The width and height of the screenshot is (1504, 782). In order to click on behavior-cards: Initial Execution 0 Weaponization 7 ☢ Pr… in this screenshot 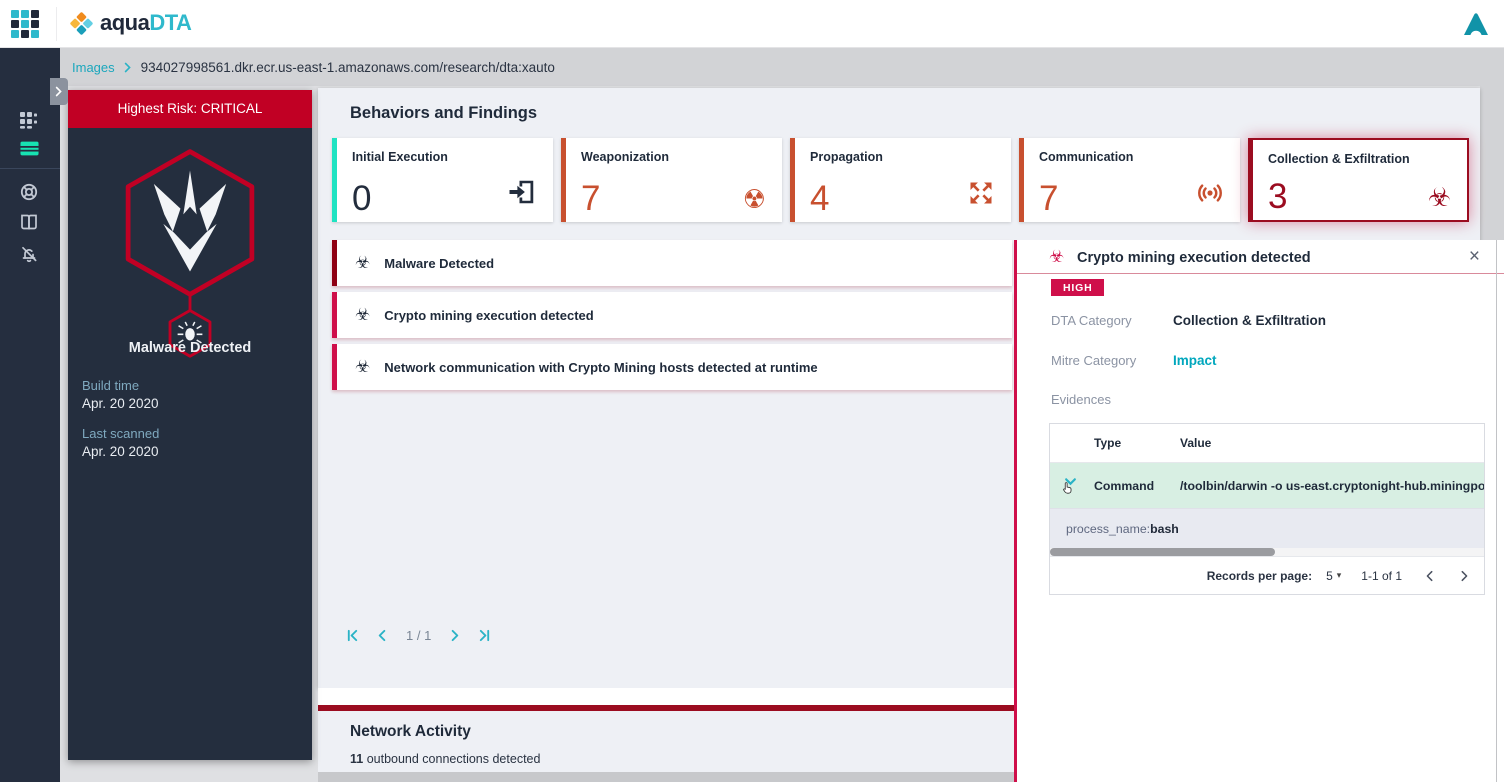, I will do `click(900, 180)`.